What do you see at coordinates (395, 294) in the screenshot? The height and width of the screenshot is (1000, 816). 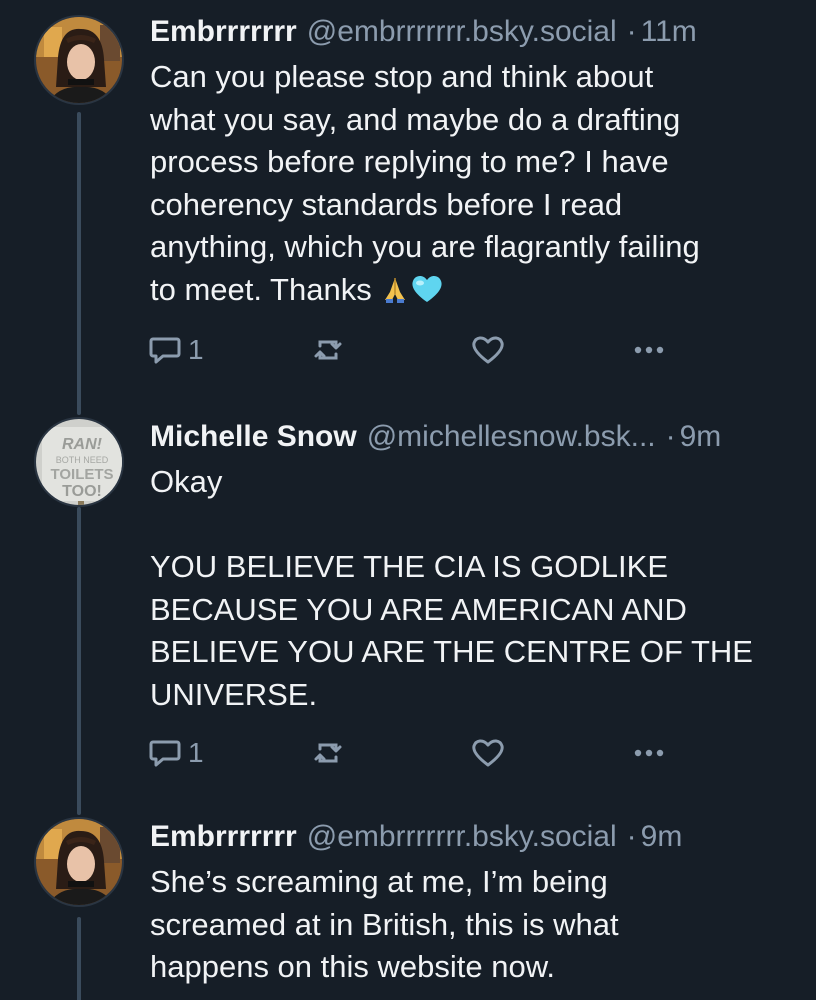 I see `folded-hands-emoji` at bounding box center [395, 294].